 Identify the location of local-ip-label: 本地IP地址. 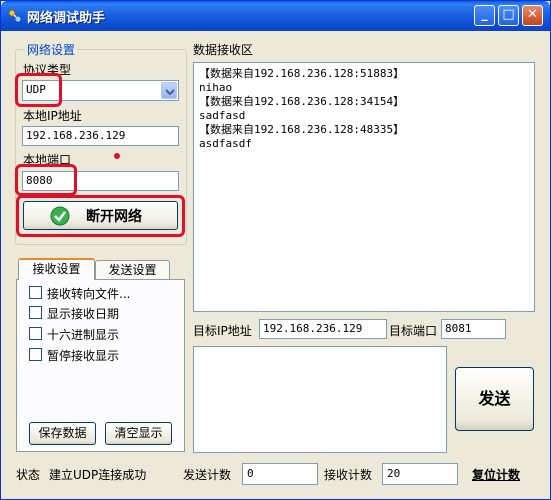
(52, 116).